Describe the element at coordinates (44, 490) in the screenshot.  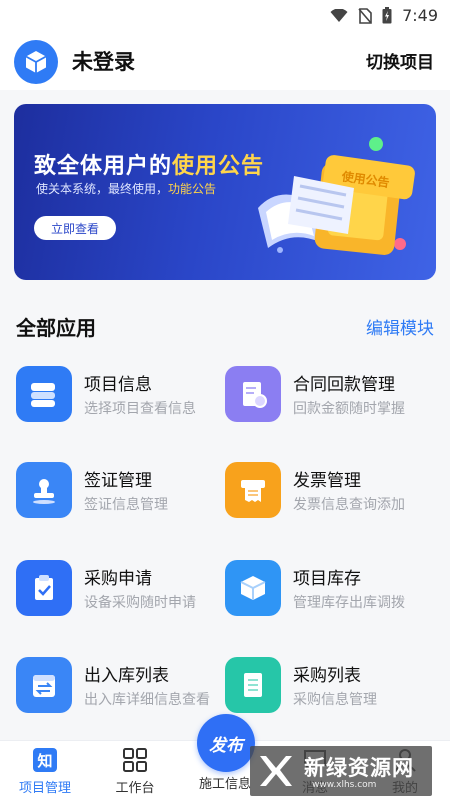
I see `stamp-icon` at that location.